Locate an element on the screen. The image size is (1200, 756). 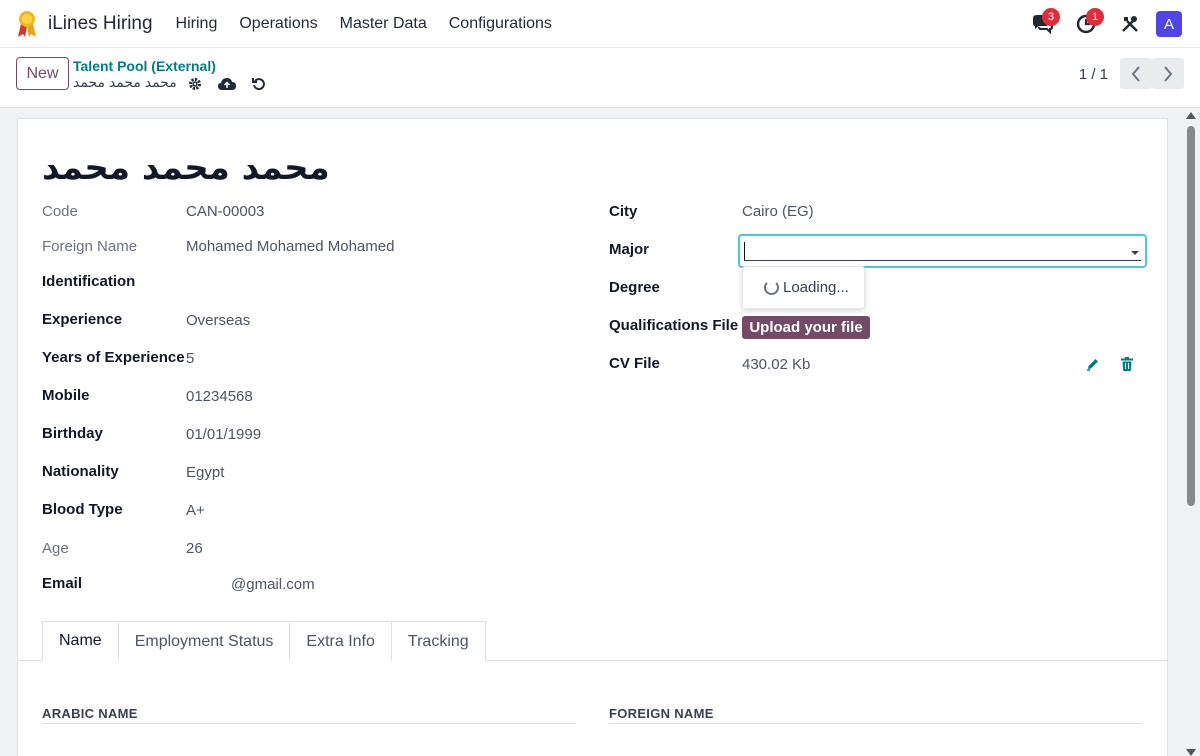
arabic-name-group-title: ARABIC NAME is located at coordinates (90, 713).